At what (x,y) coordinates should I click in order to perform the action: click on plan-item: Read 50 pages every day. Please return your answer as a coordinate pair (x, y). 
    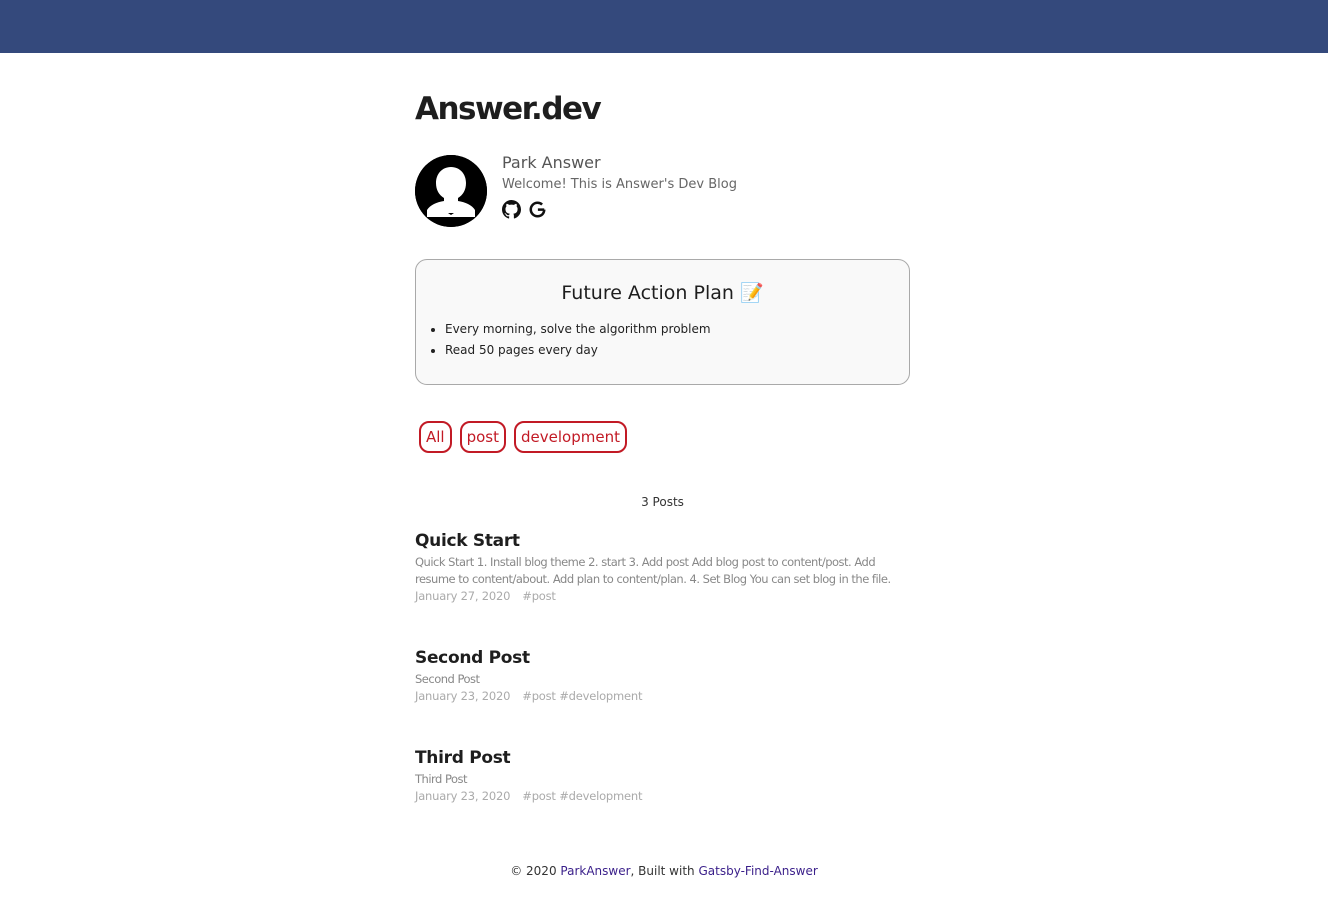
    Looking at the image, I should click on (677, 350).